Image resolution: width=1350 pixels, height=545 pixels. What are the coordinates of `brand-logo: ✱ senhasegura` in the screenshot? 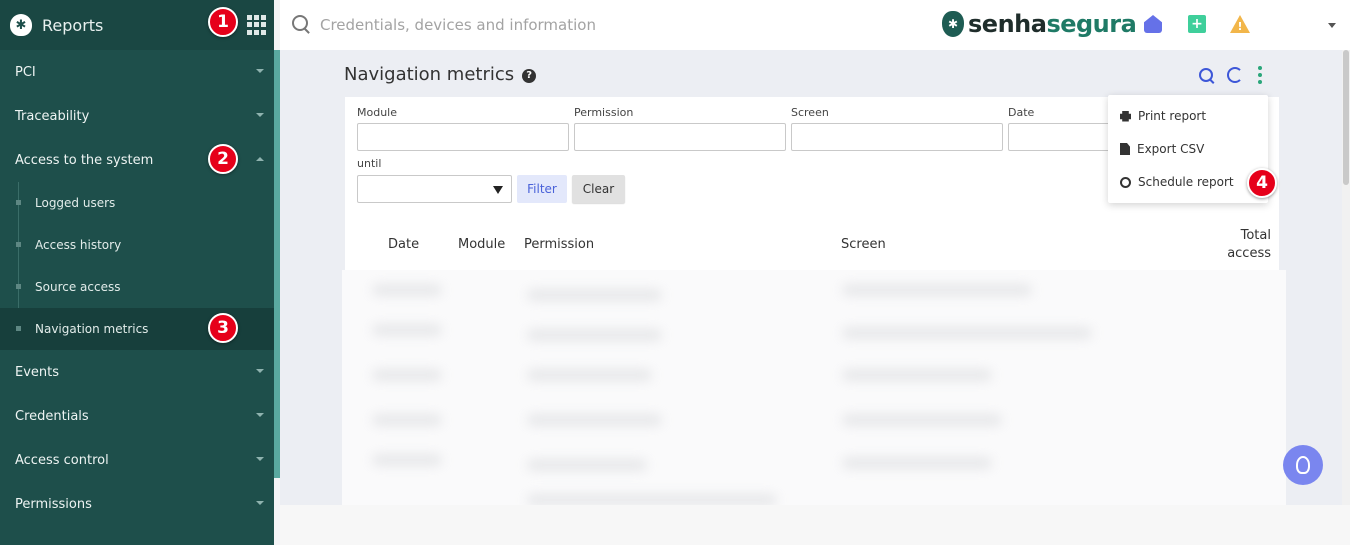 It's located at (1039, 24).